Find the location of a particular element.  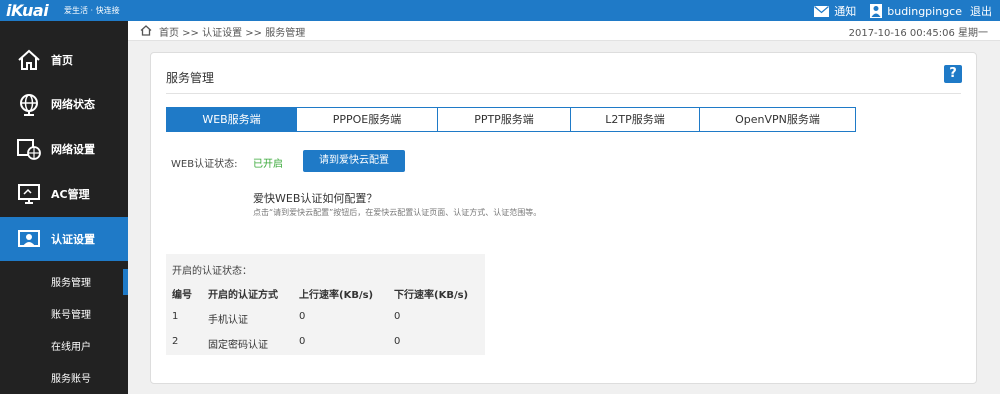

sidebar-item-label: 首页 is located at coordinates (62, 60).